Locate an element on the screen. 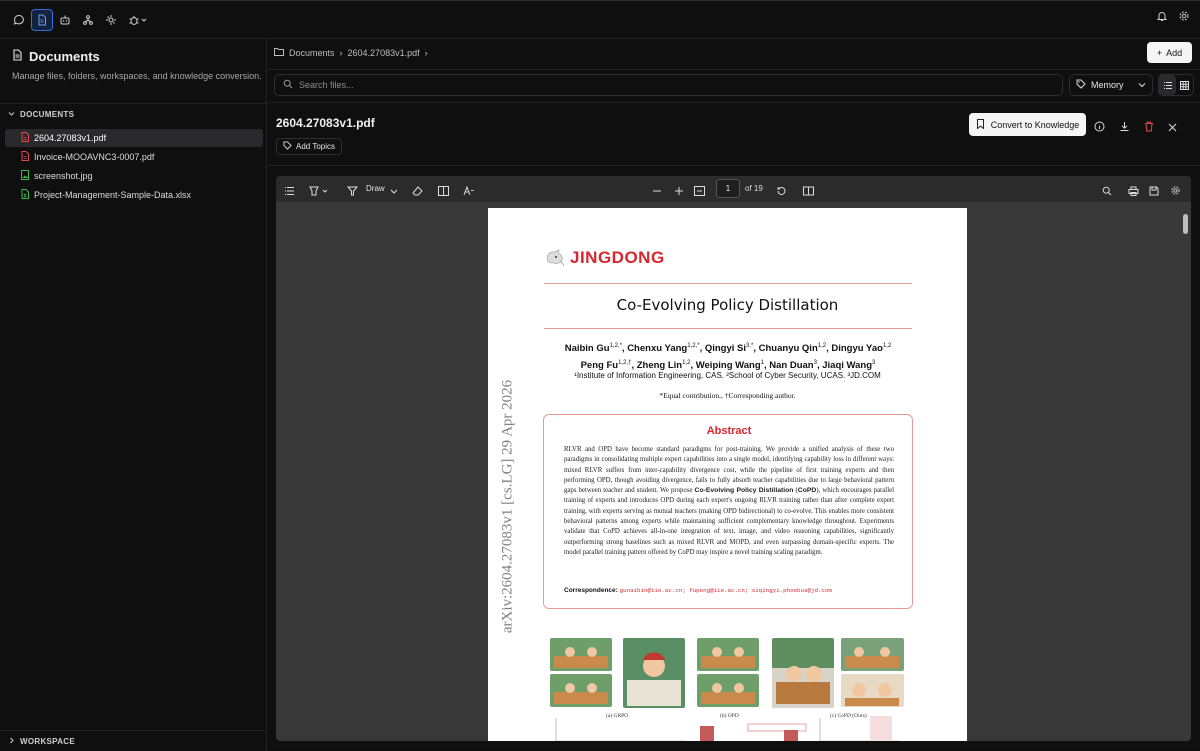  abstract-method-name: Co-Evolving Policy Distillation is located at coordinates (744, 491).